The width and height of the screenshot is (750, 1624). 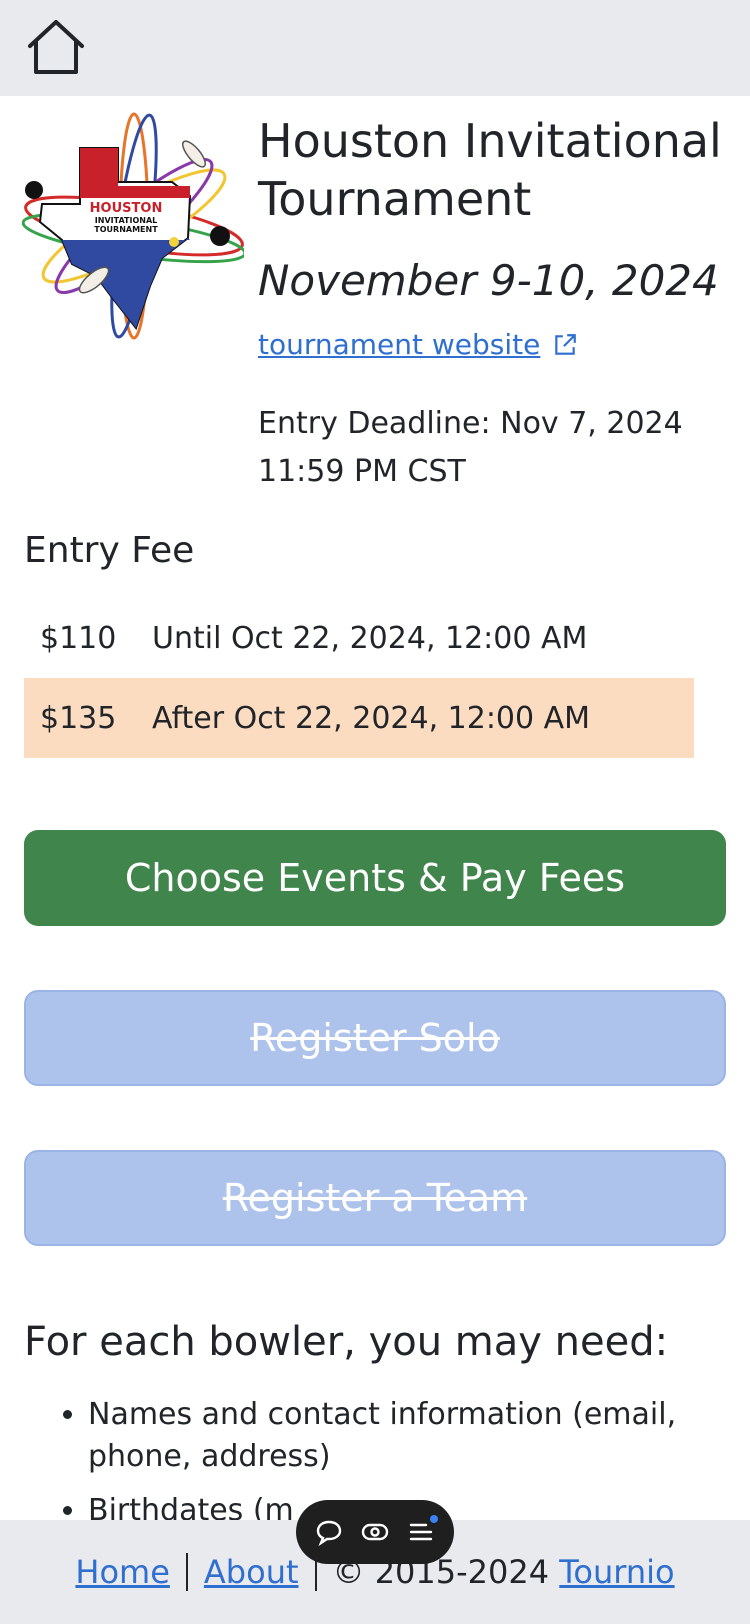 I want to click on logo-word-1: HOUSTON, so click(x=126, y=208).